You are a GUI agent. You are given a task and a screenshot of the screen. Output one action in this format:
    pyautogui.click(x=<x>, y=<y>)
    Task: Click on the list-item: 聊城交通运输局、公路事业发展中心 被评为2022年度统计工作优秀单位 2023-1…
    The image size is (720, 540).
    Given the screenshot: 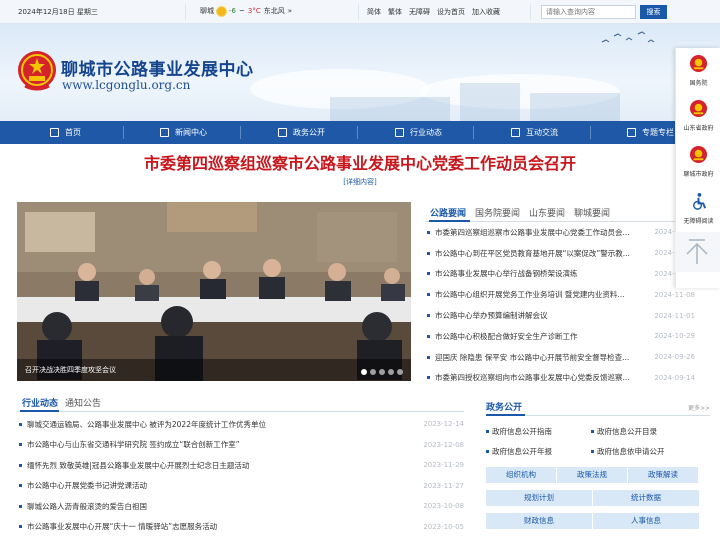 What is the action you would take?
    pyautogui.click(x=240, y=424)
    